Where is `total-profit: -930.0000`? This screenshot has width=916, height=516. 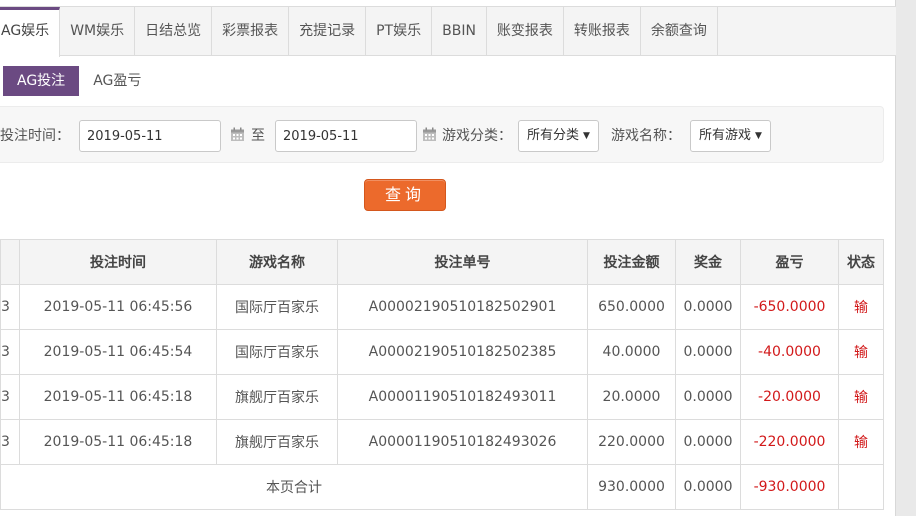 total-profit: -930.0000 is located at coordinates (789, 487).